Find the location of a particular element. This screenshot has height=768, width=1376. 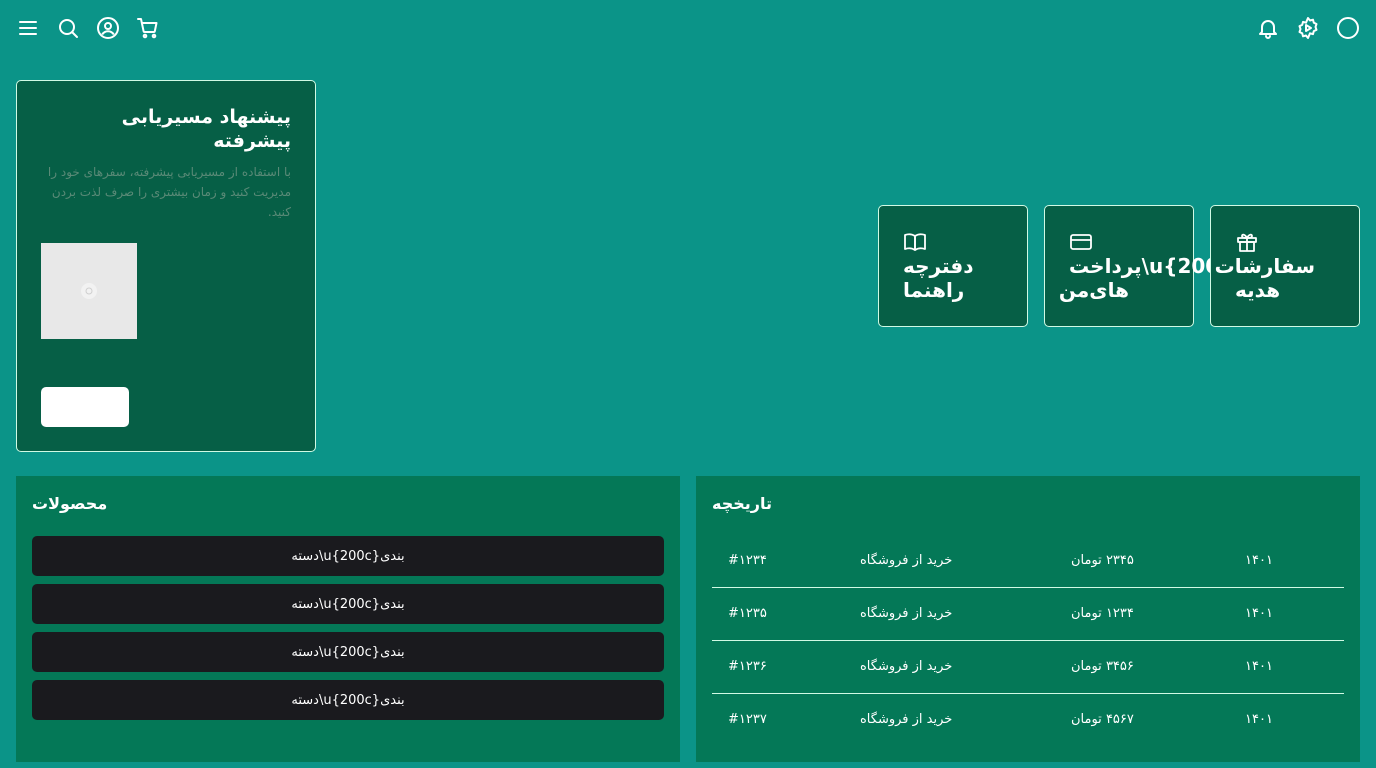

image-placeholder-icon is located at coordinates (89, 291).